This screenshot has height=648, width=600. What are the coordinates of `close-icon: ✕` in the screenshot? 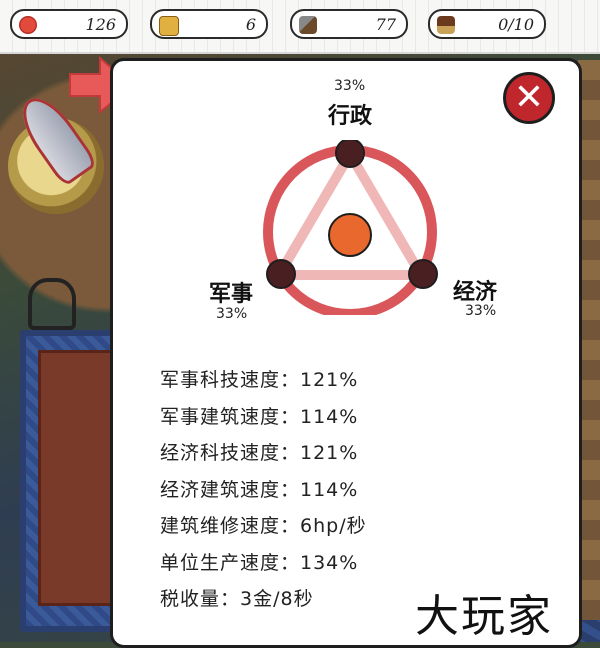 It's located at (529, 97).